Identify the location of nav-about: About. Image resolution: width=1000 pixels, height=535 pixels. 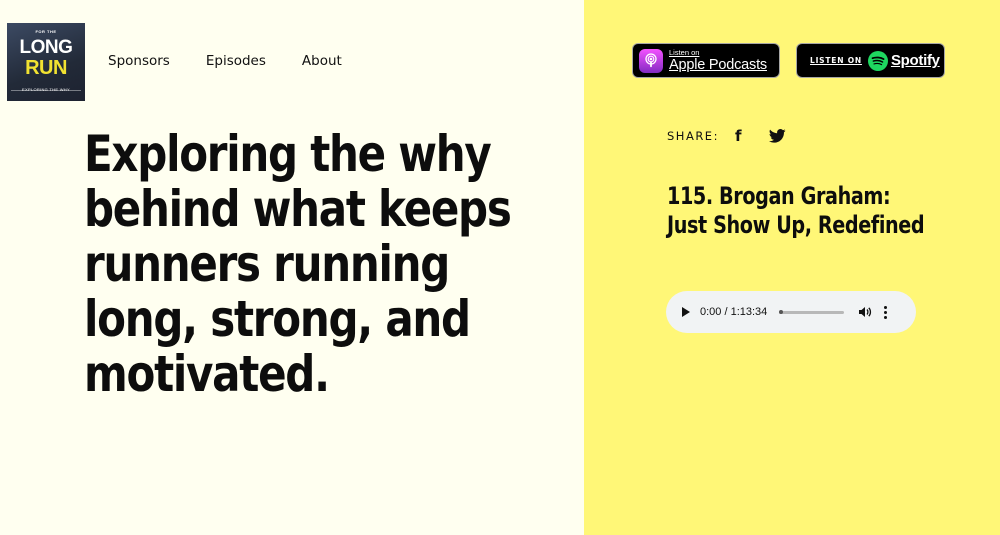
(322, 61).